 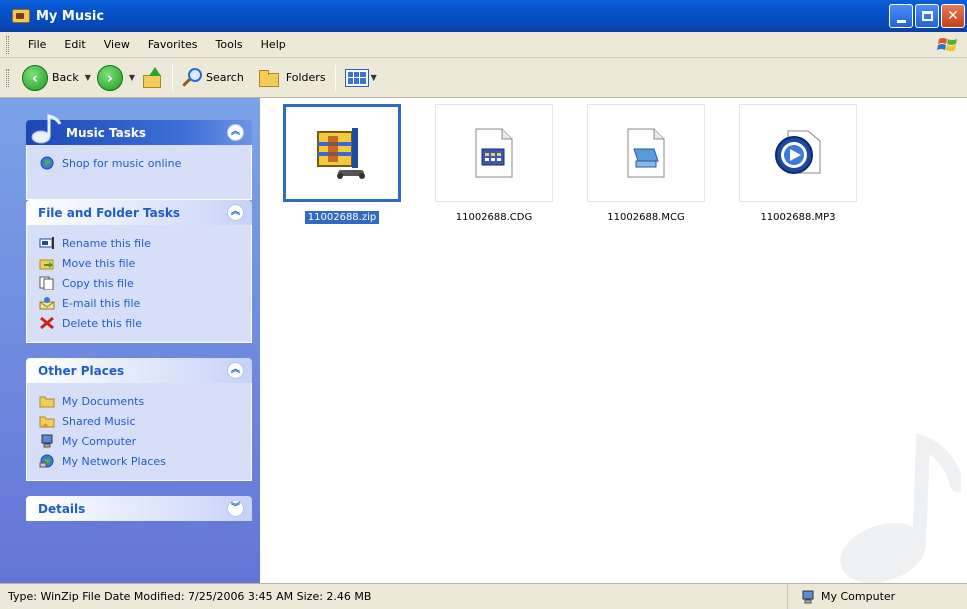 What do you see at coordinates (900, 508) in the screenshot?
I see `music-note-watermark-icon` at bounding box center [900, 508].